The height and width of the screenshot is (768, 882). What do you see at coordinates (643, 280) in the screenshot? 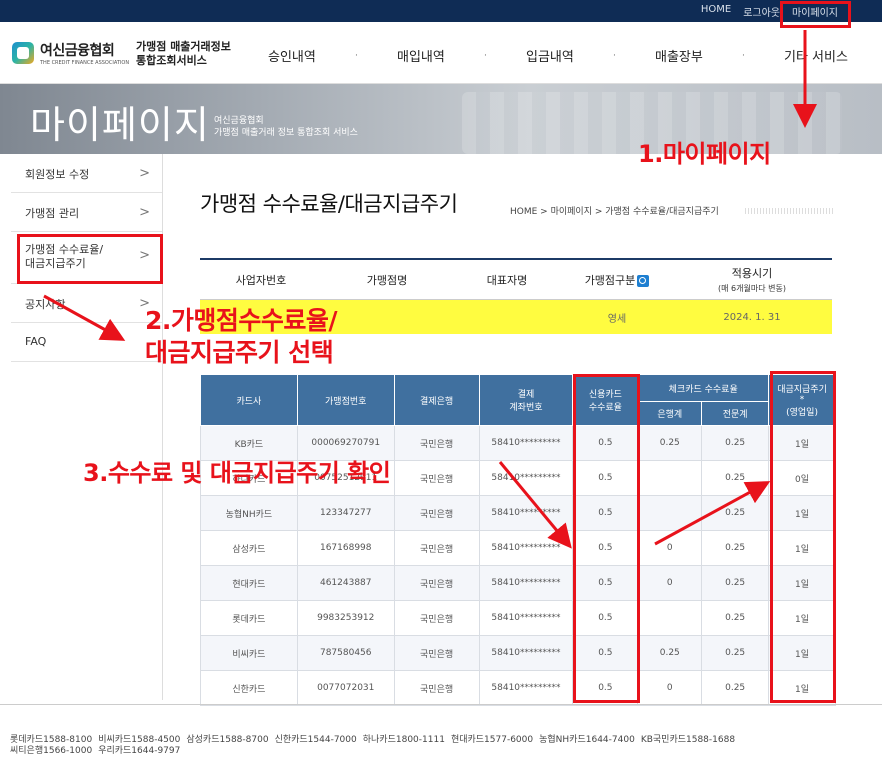
I see `search-icon` at bounding box center [643, 280].